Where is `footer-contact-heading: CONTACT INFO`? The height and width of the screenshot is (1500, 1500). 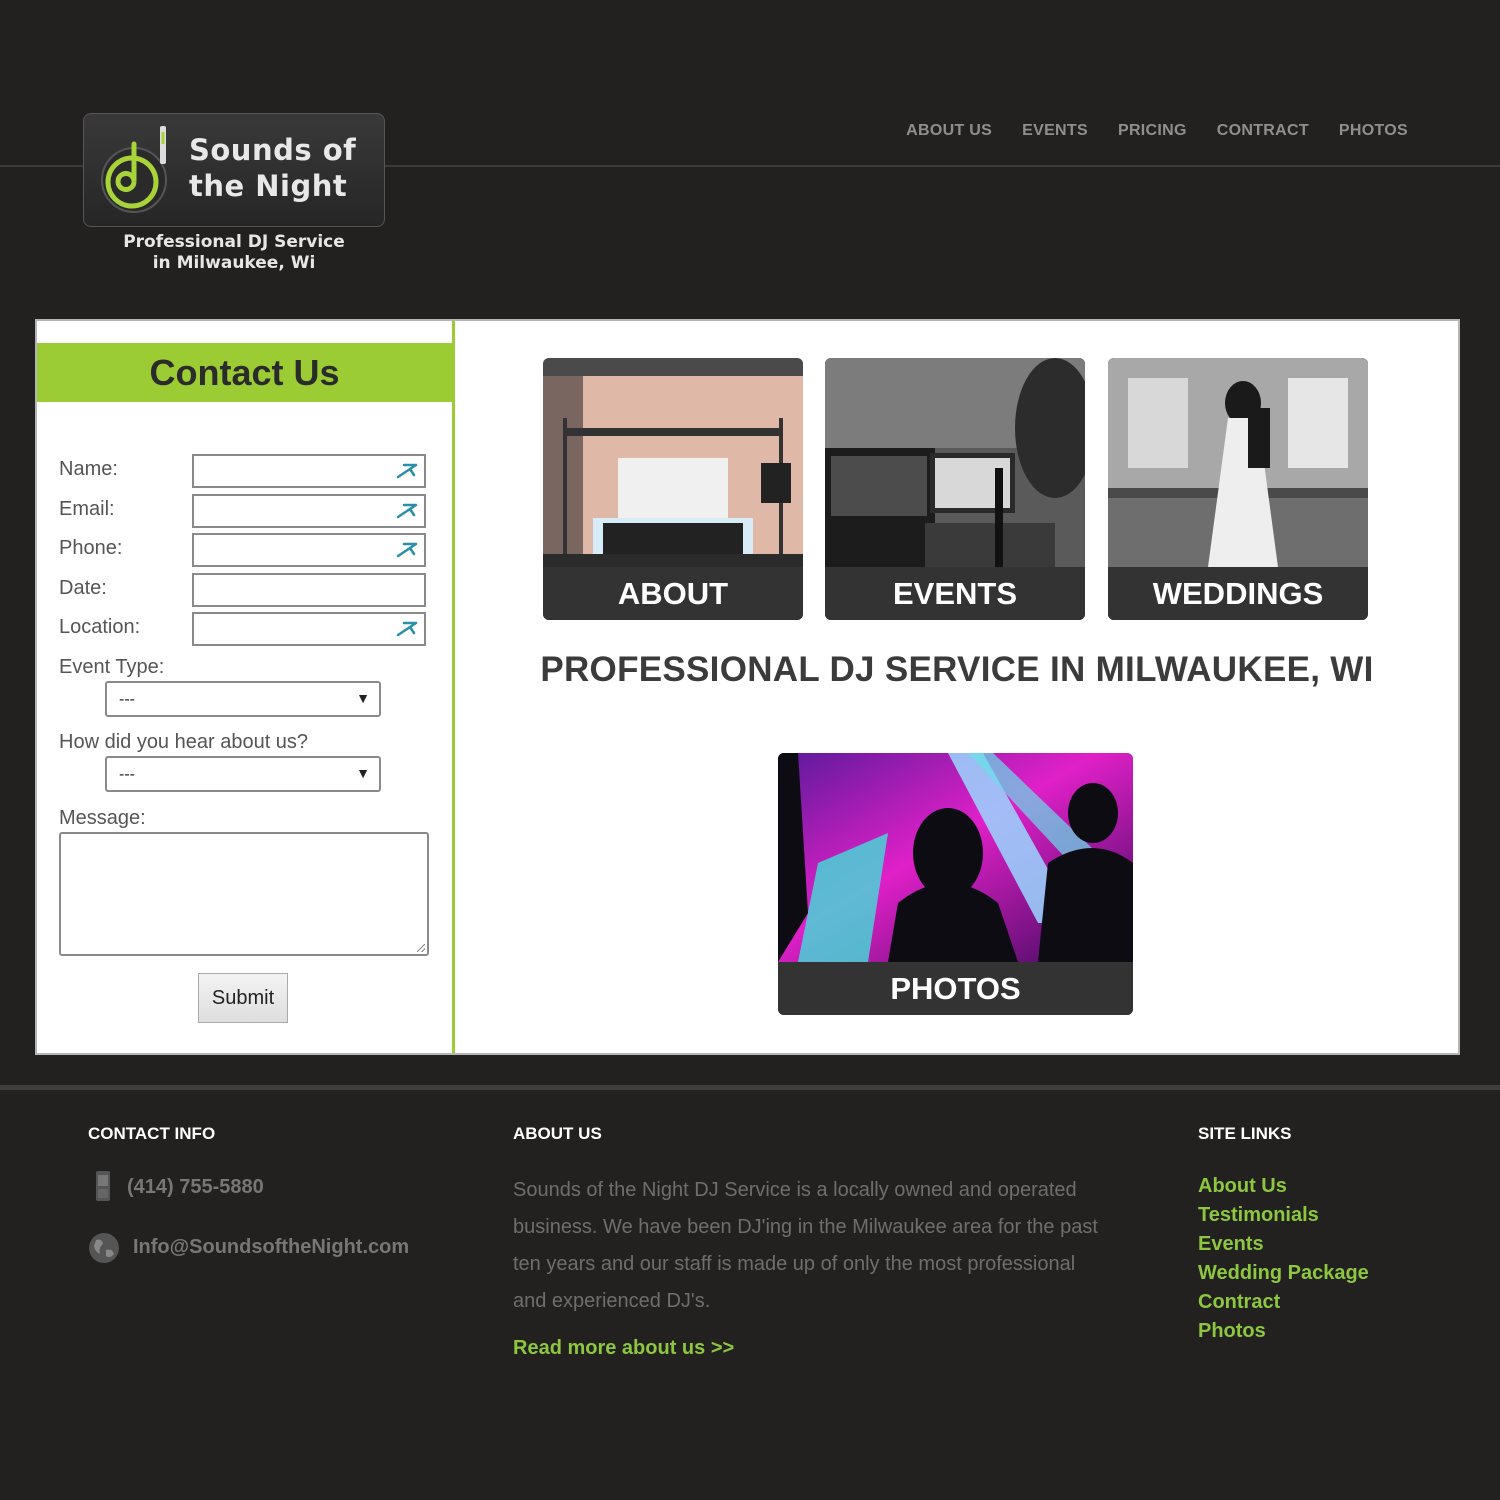 footer-contact-heading: CONTACT INFO is located at coordinates (152, 1133).